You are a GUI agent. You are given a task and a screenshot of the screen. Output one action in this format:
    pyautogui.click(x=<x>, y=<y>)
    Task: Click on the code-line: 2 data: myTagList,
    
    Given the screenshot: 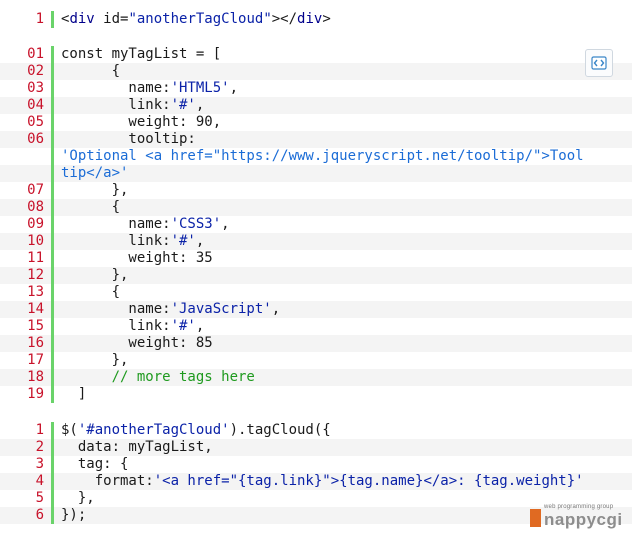 What is the action you would take?
    pyautogui.click(x=316, y=447)
    